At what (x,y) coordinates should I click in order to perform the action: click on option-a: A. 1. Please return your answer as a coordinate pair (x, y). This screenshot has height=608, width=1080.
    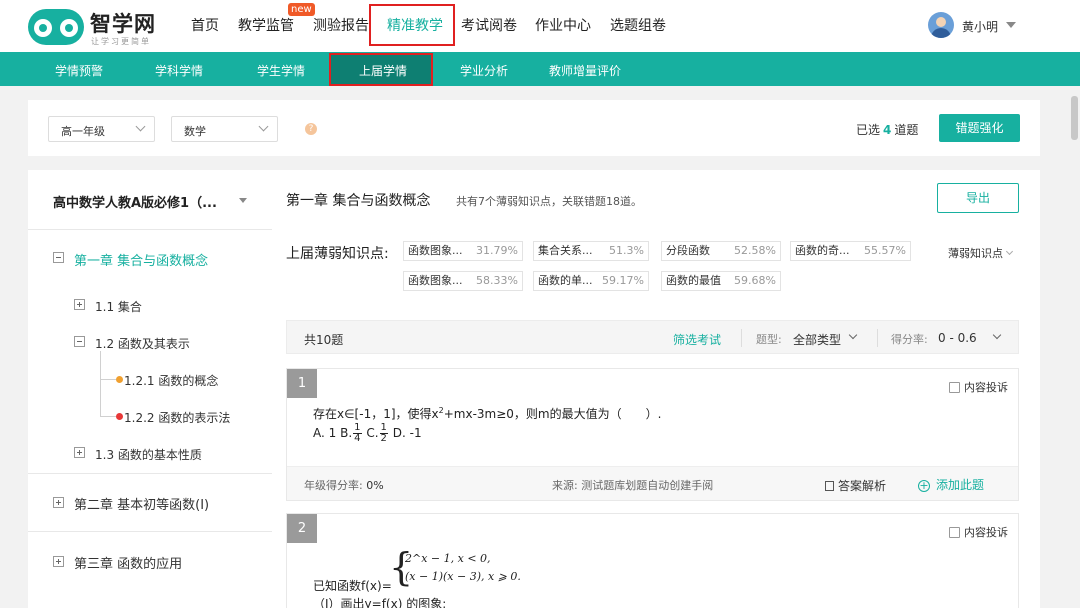
    Looking at the image, I should click on (325, 433).